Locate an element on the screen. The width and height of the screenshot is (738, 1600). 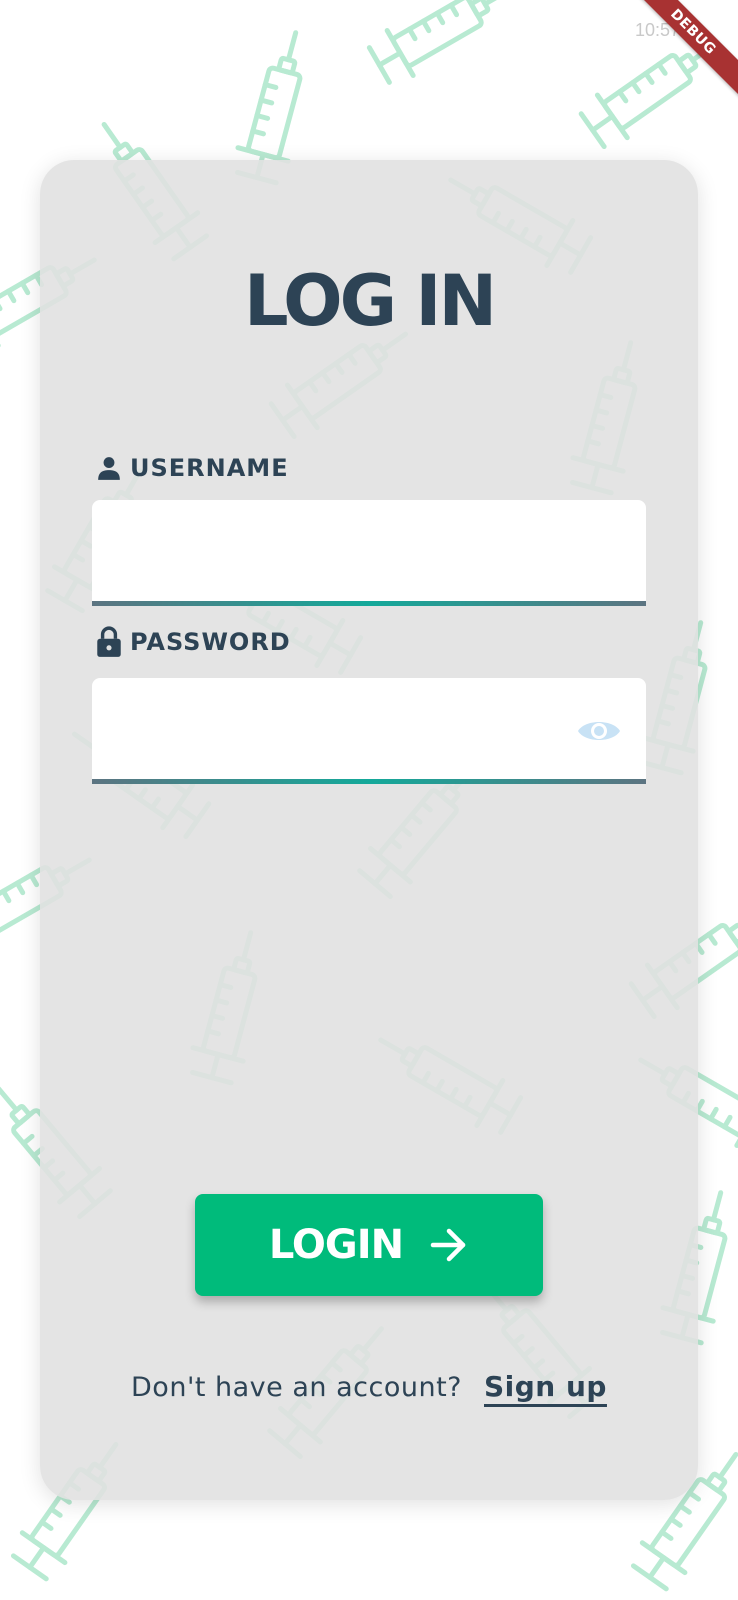
signup-link: Sign up is located at coordinates (545, 1386).